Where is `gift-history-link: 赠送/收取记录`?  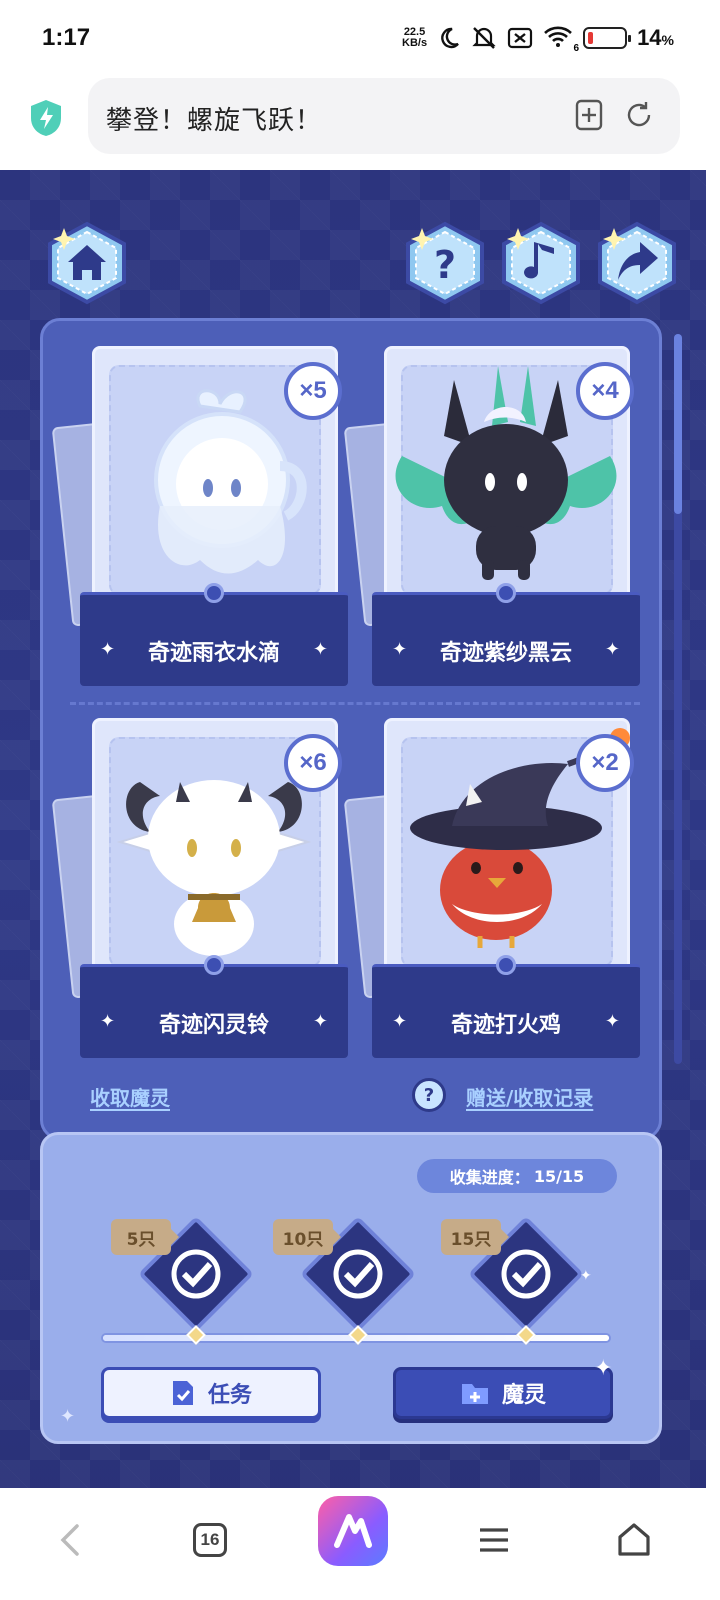 gift-history-link: 赠送/收取记录 is located at coordinates (529, 1096).